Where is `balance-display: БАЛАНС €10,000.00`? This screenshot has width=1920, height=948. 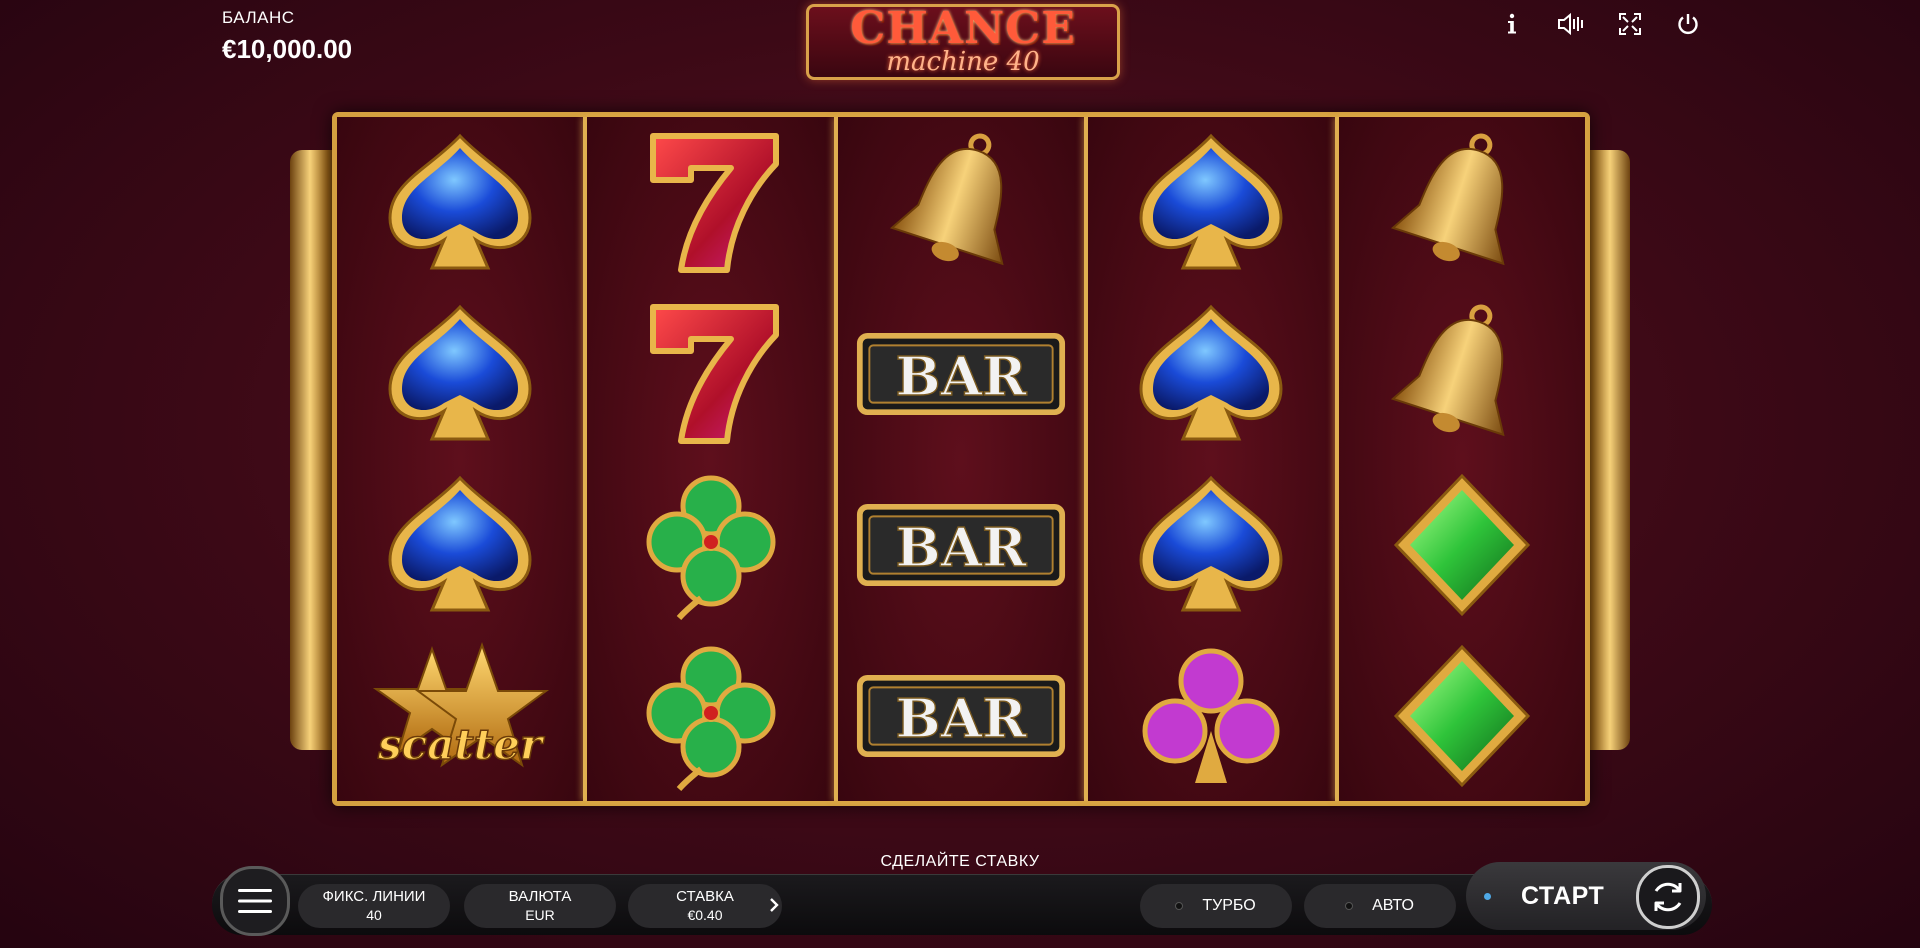 balance-display: БАЛАНС €10,000.00 is located at coordinates (287, 36).